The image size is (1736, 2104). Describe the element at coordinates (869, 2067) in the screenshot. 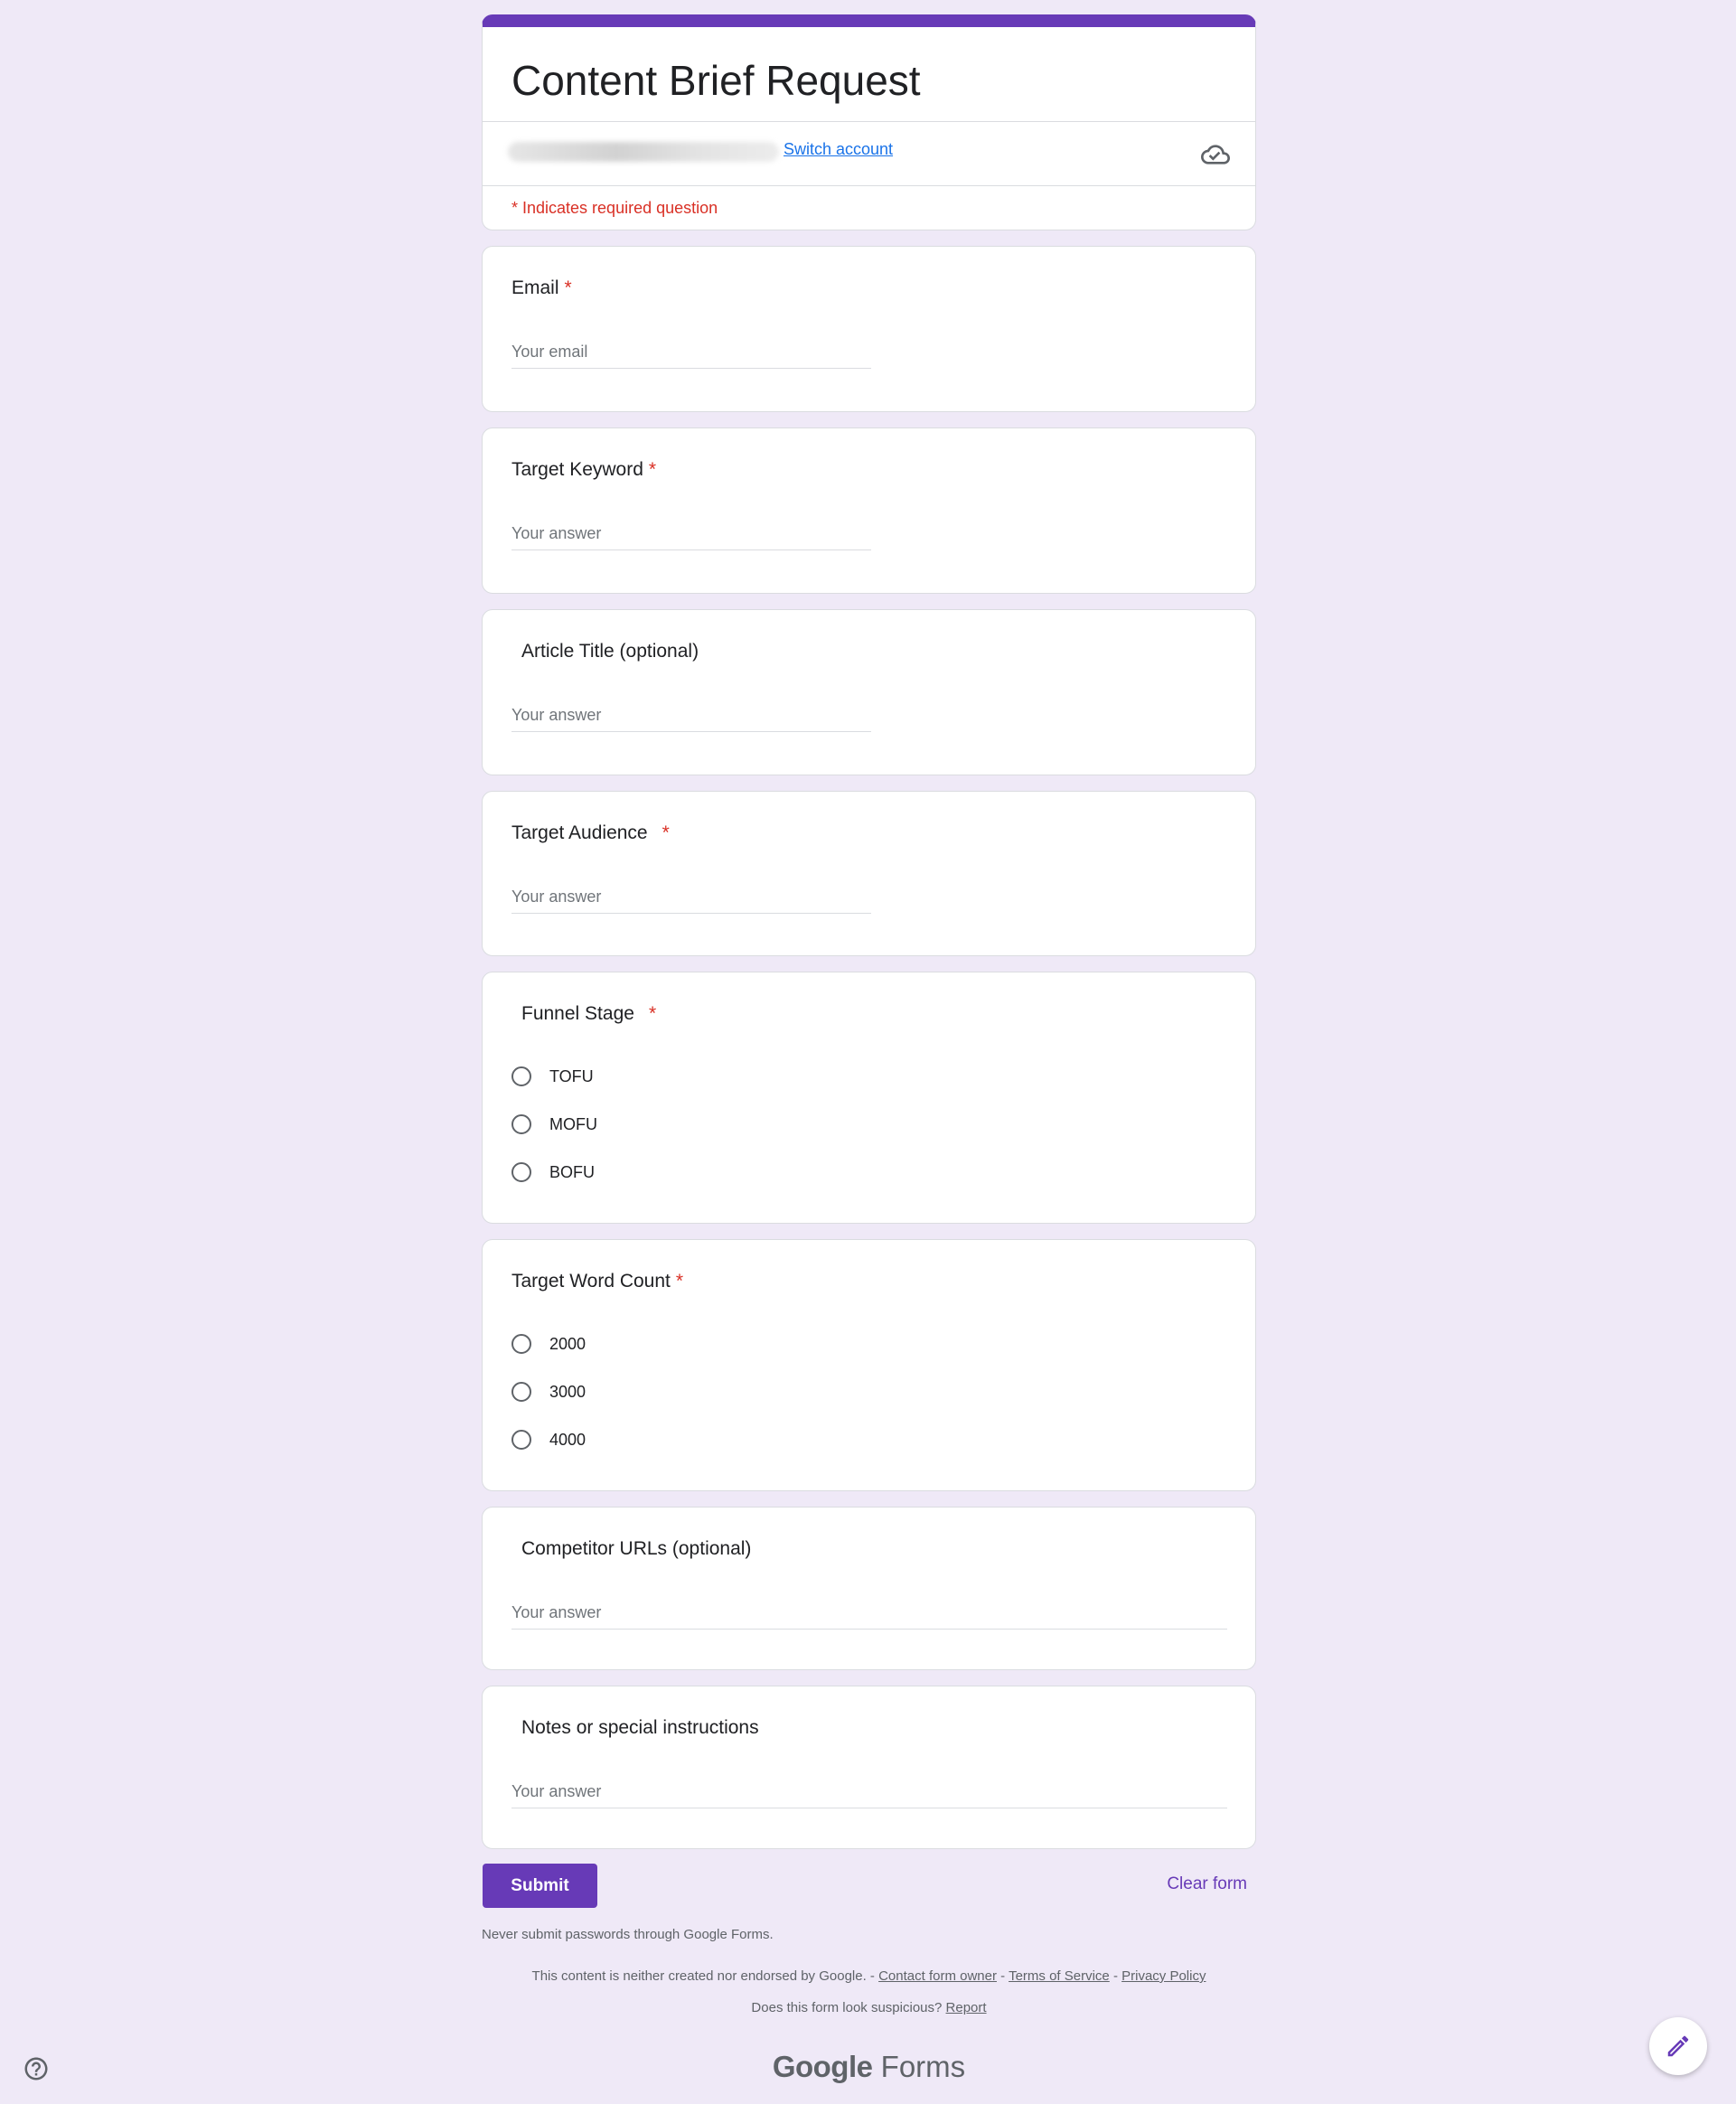

I see `google-forms-logo: Google Forms` at that location.